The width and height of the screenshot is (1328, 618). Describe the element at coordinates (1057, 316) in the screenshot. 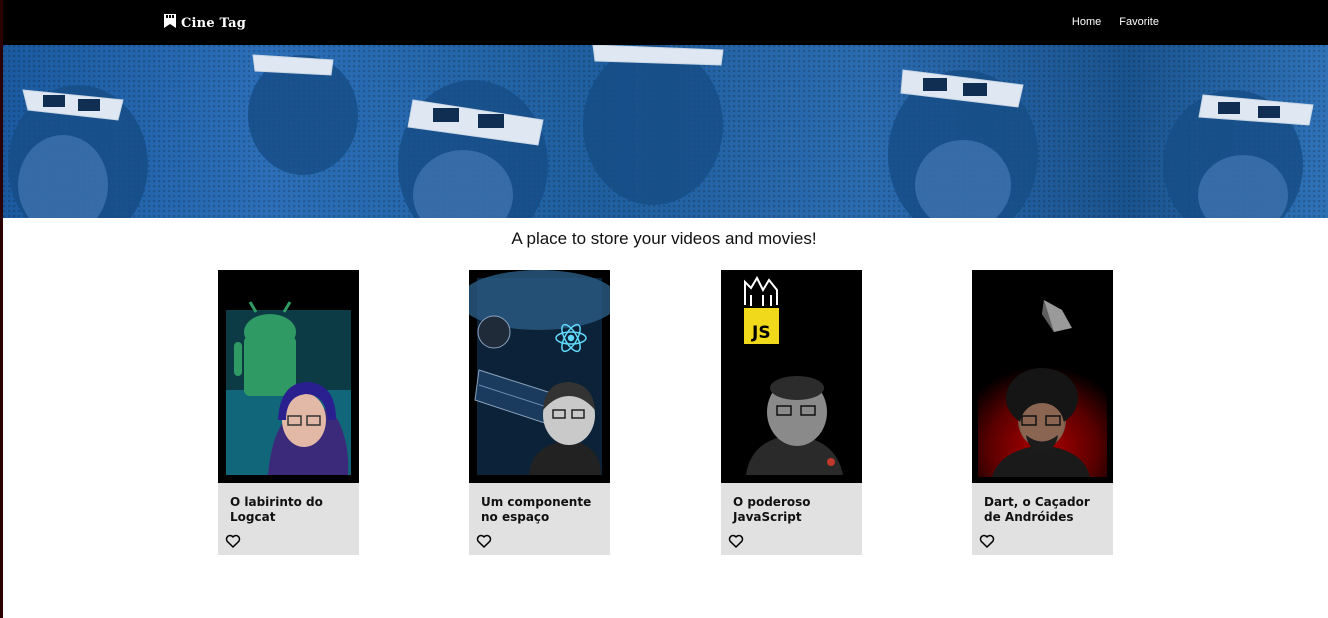

I see `dart-logo-icon` at that location.